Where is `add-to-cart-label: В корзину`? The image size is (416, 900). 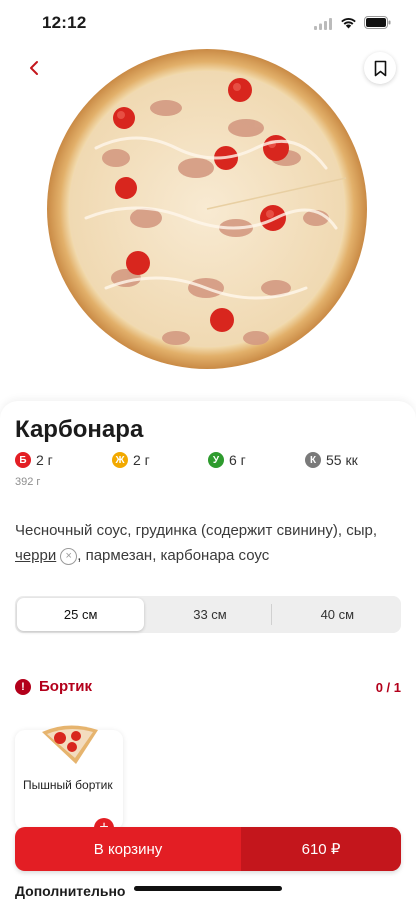 add-to-cart-label: В корзину is located at coordinates (128, 849).